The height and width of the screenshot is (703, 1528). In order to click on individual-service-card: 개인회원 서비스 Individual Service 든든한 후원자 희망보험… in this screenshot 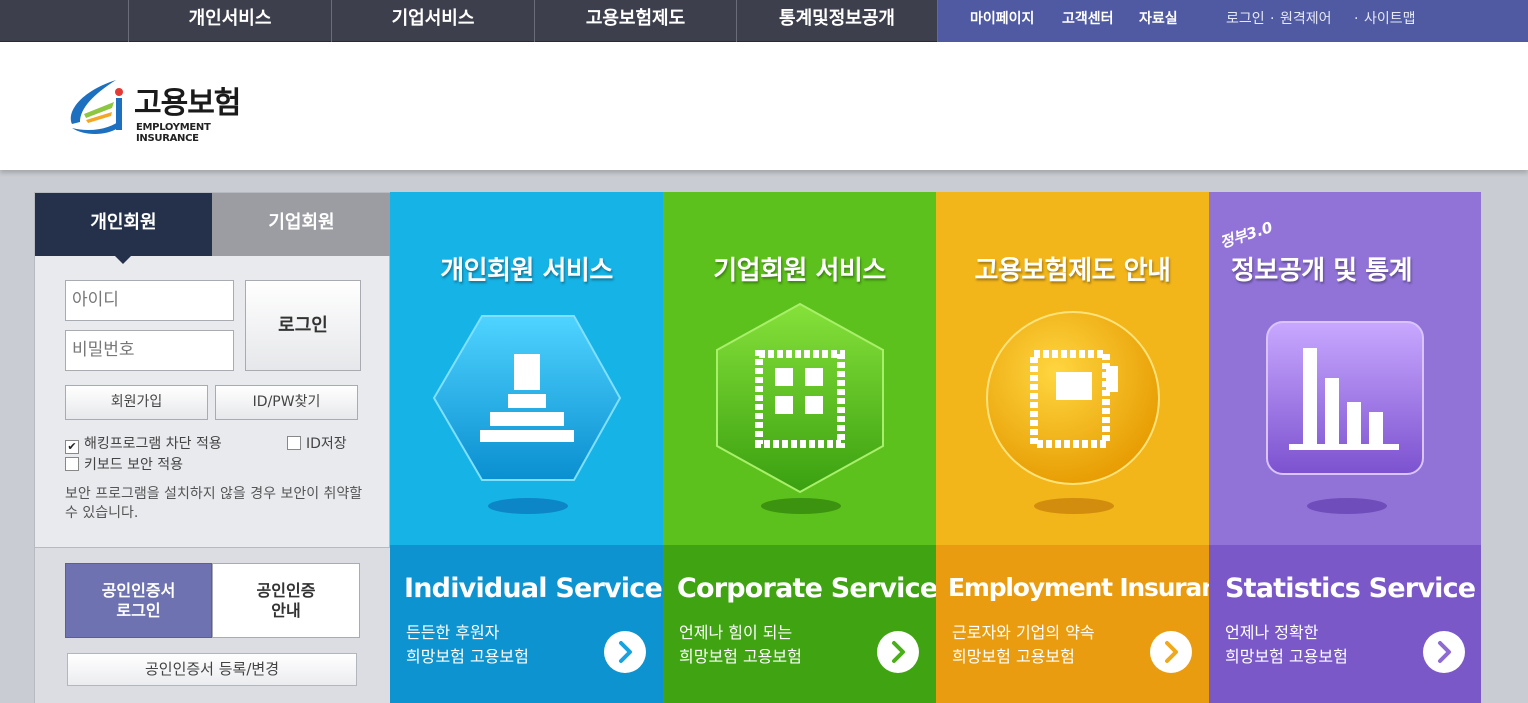, I will do `click(526, 447)`.